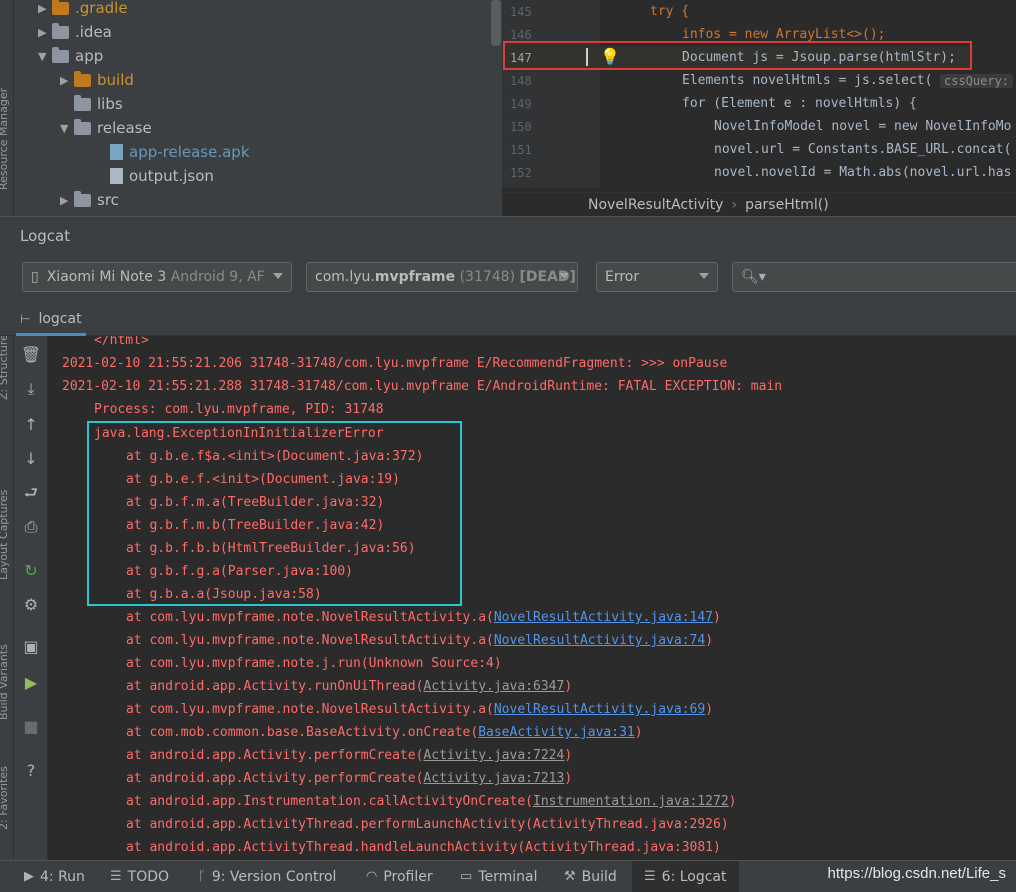 Image resolution: width=1016 pixels, height=892 pixels. I want to click on tab-version-control: ᚴ 9: Version Control, so click(267, 876).